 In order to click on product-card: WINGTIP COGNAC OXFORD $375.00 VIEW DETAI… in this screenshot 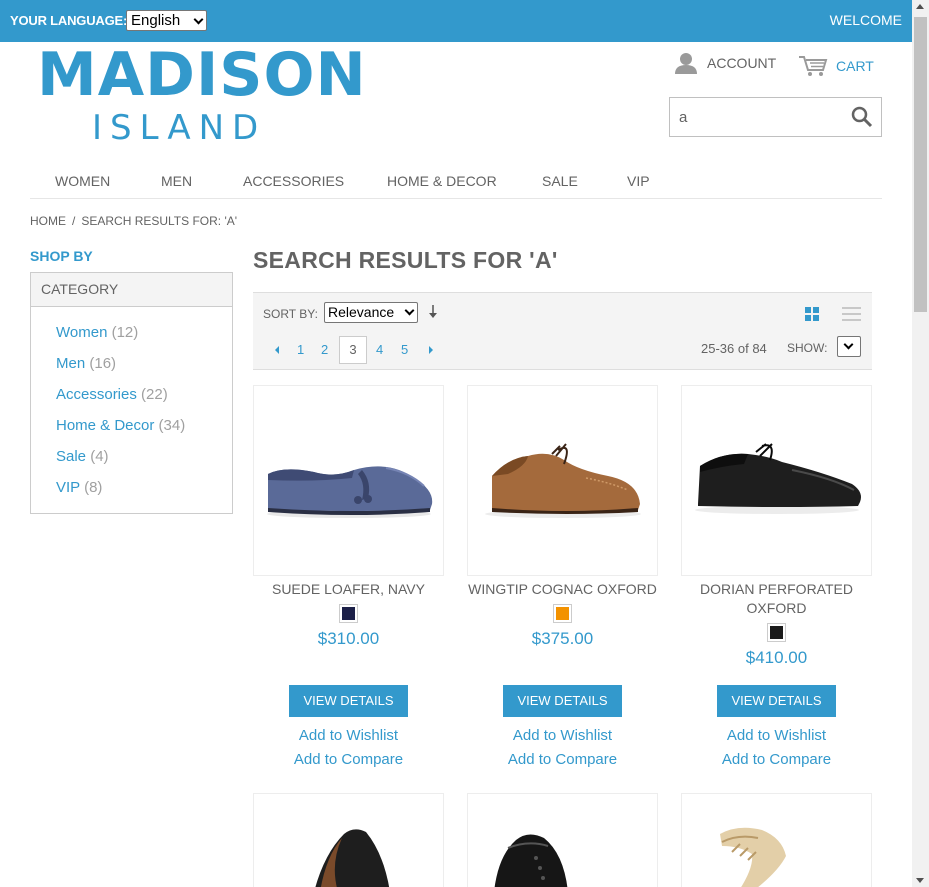, I will do `click(562, 585)`.